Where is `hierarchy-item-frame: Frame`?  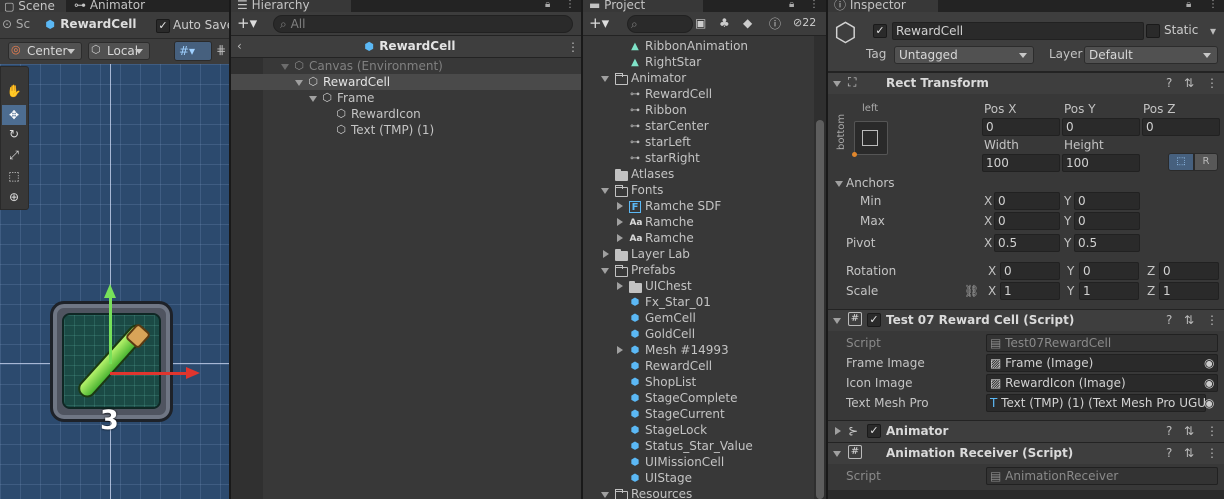 hierarchy-item-frame: Frame is located at coordinates (355, 98).